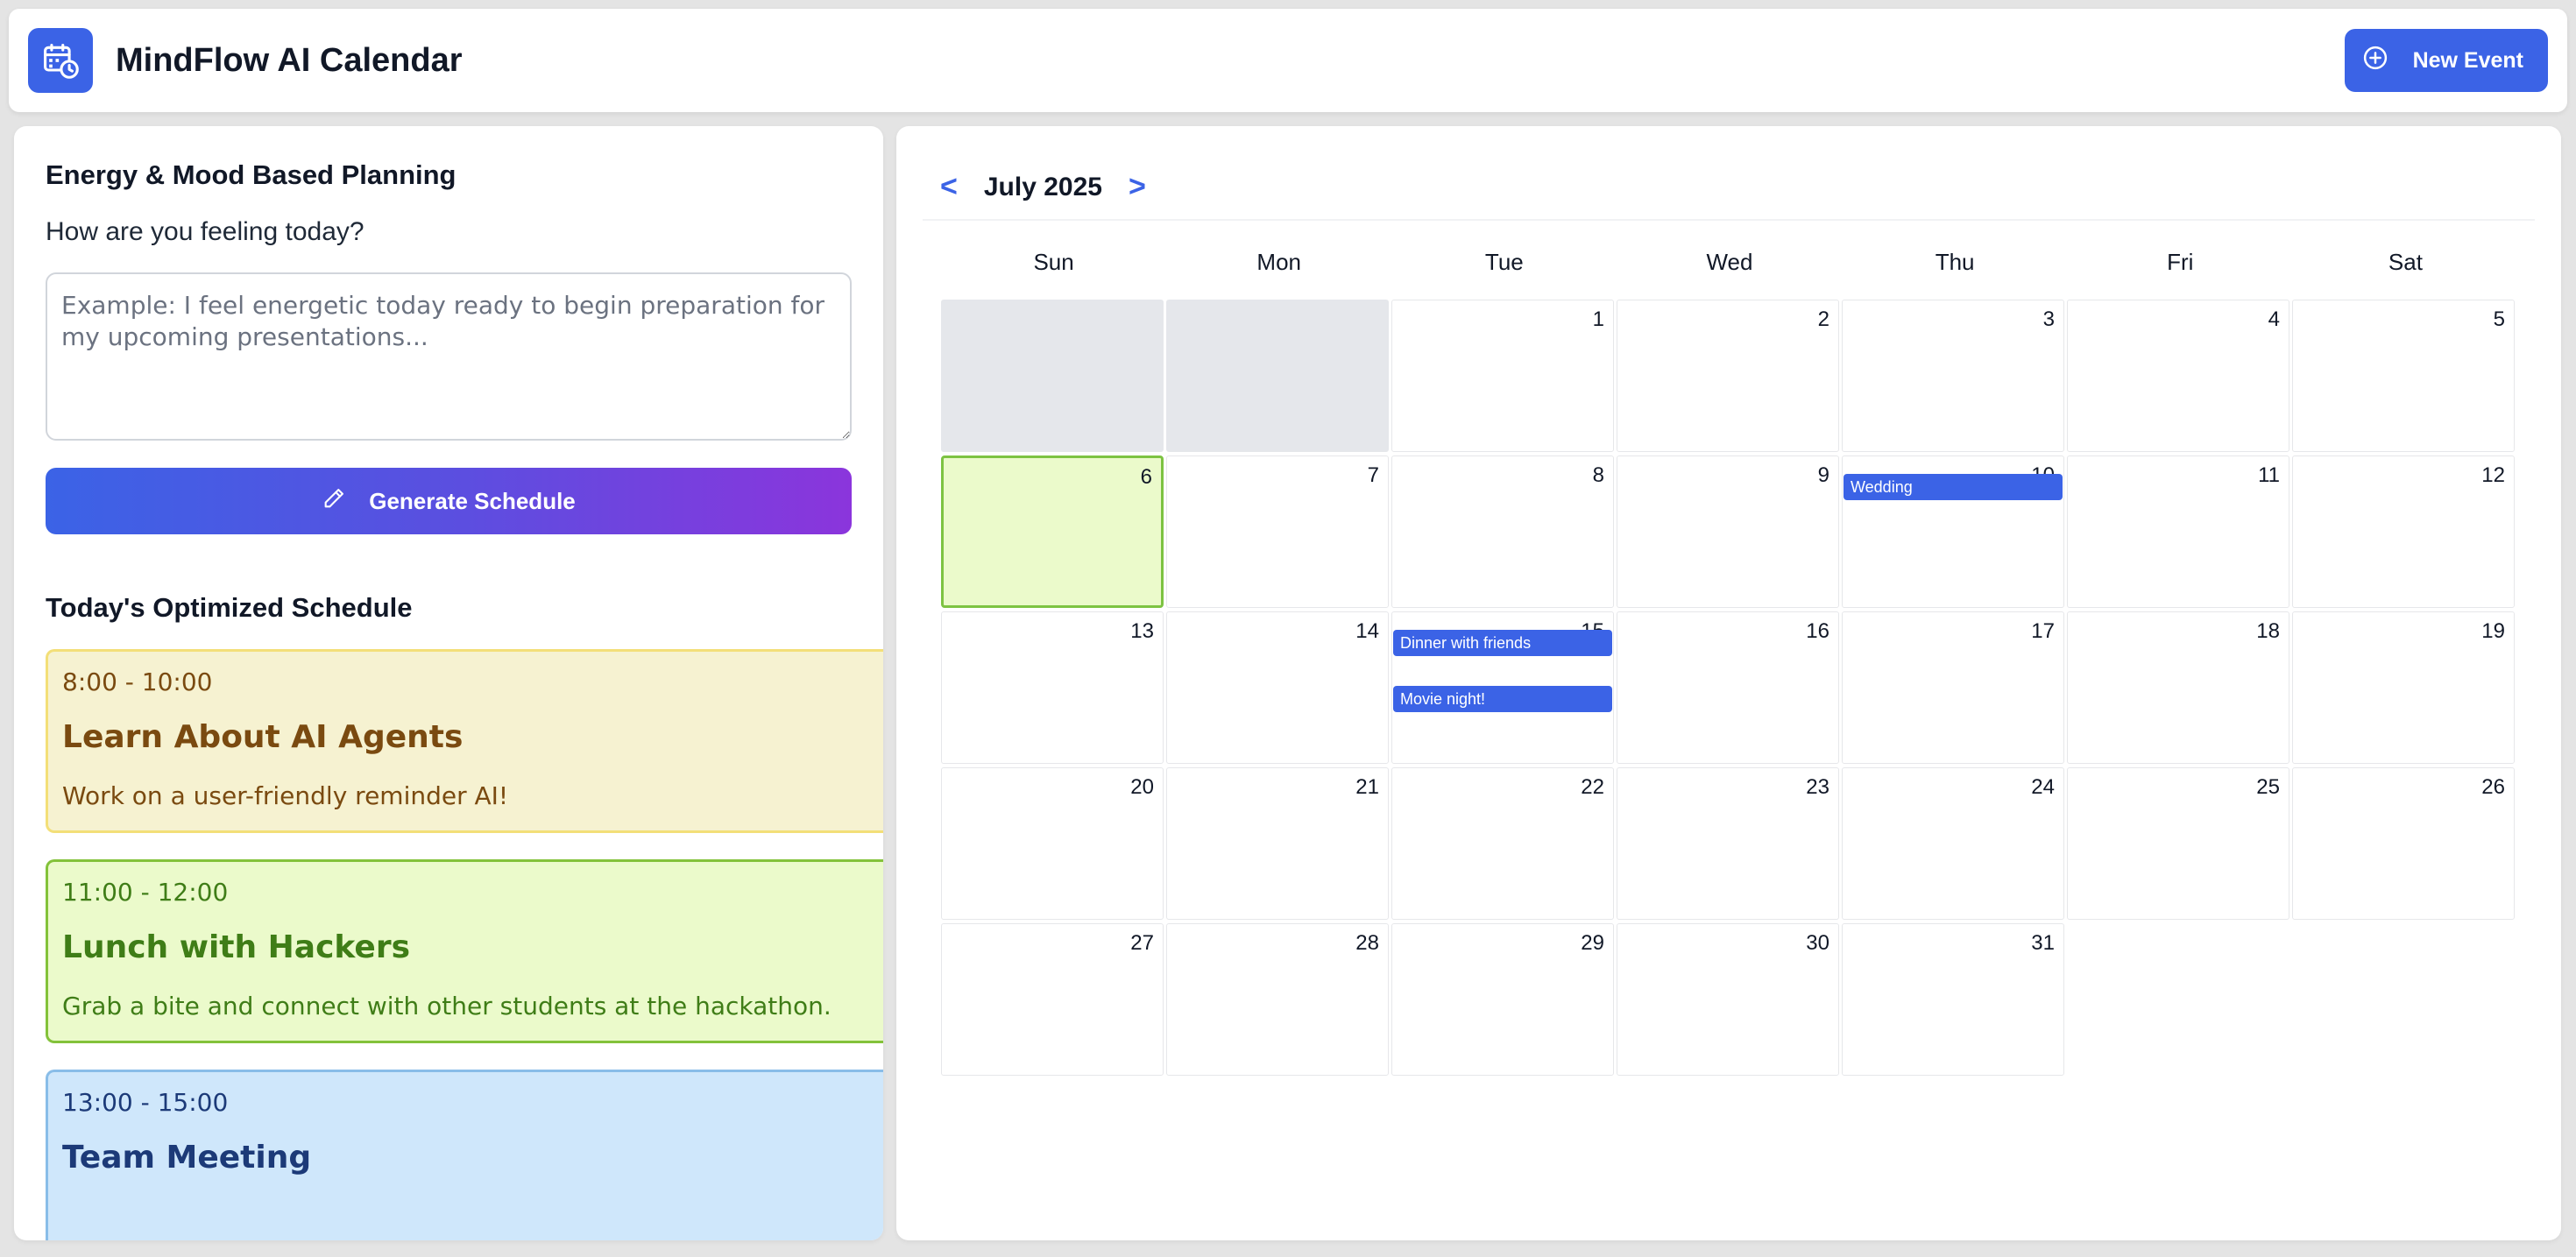 Image resolution: width=2576 pixels, height=1257 pixels. I want to click on schedule-time: 8:00 - 10:00, so click(137, 681).